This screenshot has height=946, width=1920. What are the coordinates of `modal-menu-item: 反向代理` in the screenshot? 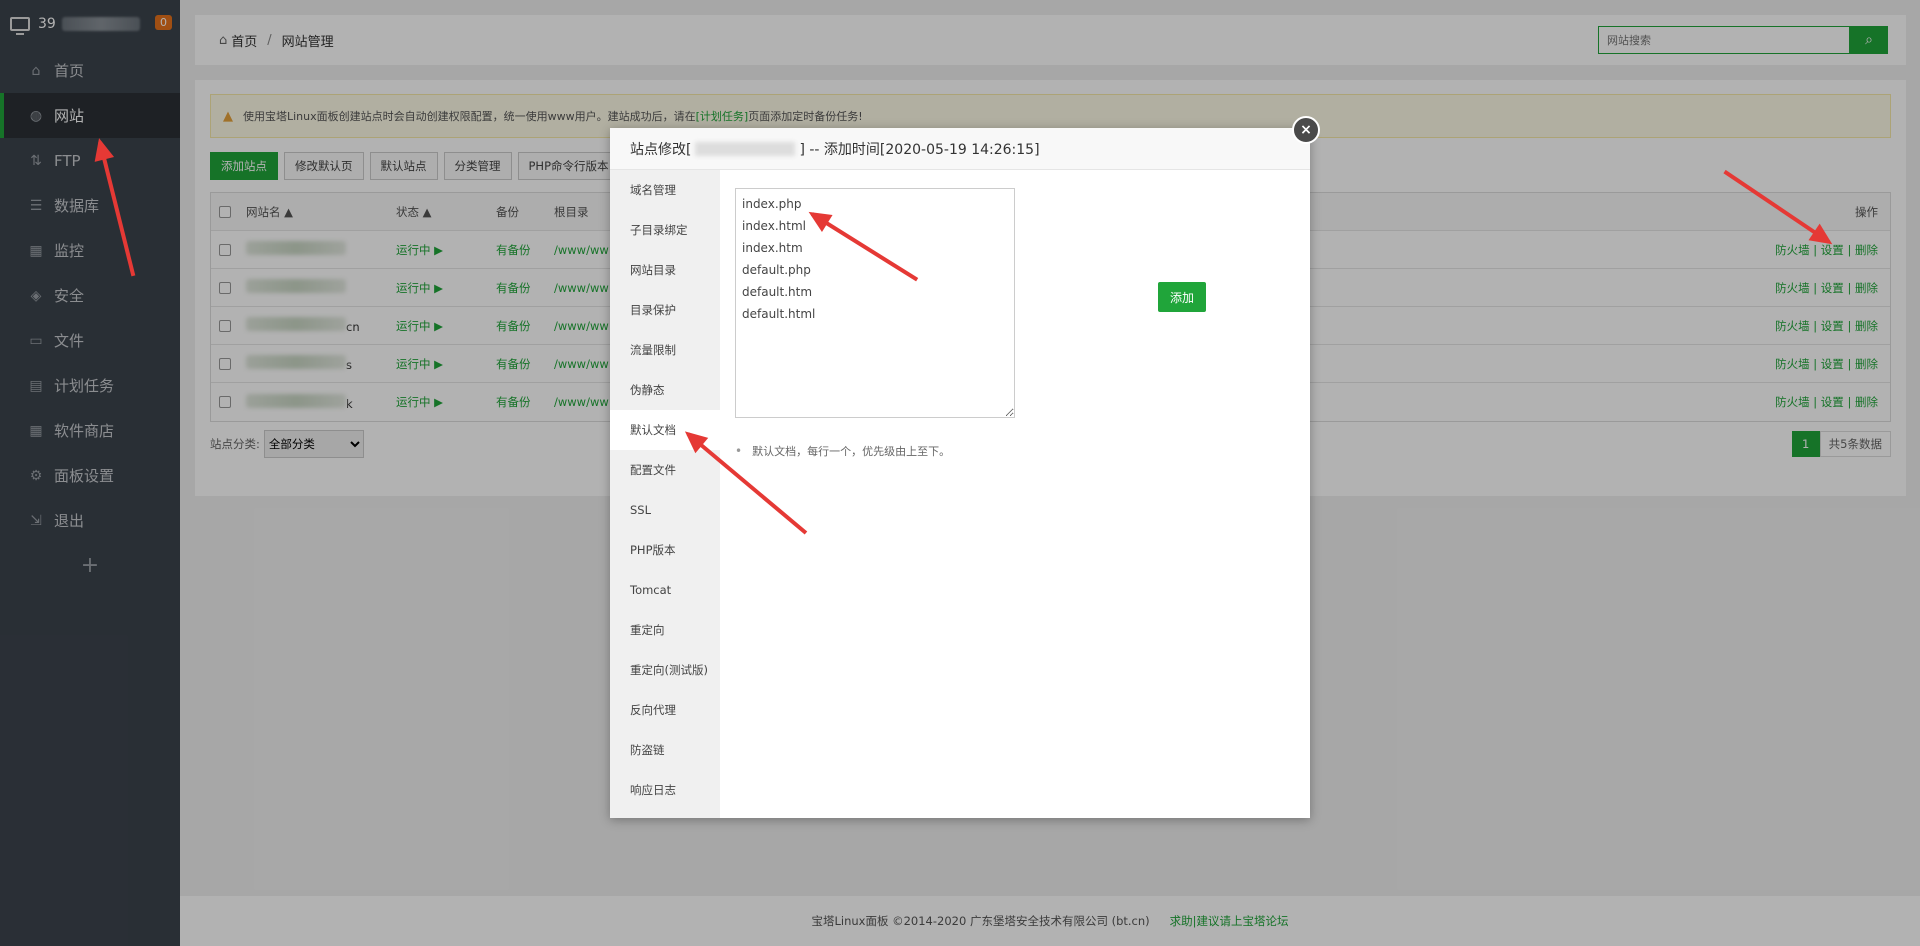 It's located at (665, 710).